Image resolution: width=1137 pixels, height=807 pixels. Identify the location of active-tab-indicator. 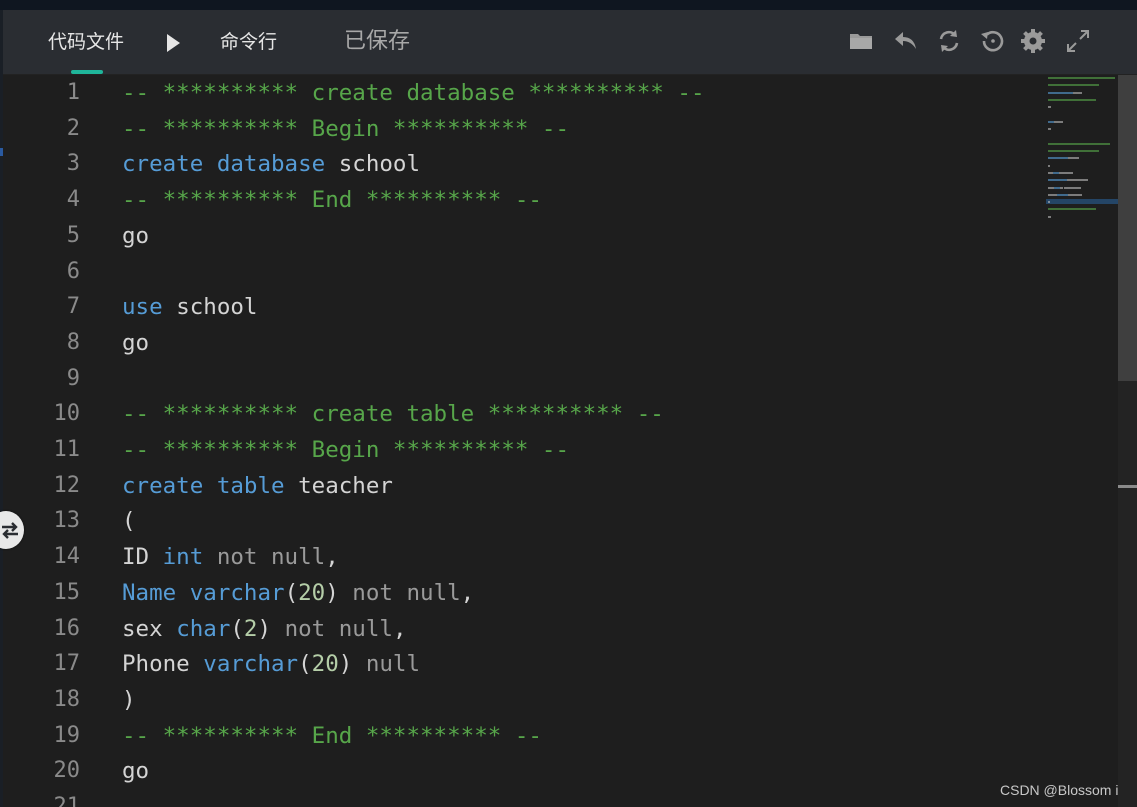
(87, 72).